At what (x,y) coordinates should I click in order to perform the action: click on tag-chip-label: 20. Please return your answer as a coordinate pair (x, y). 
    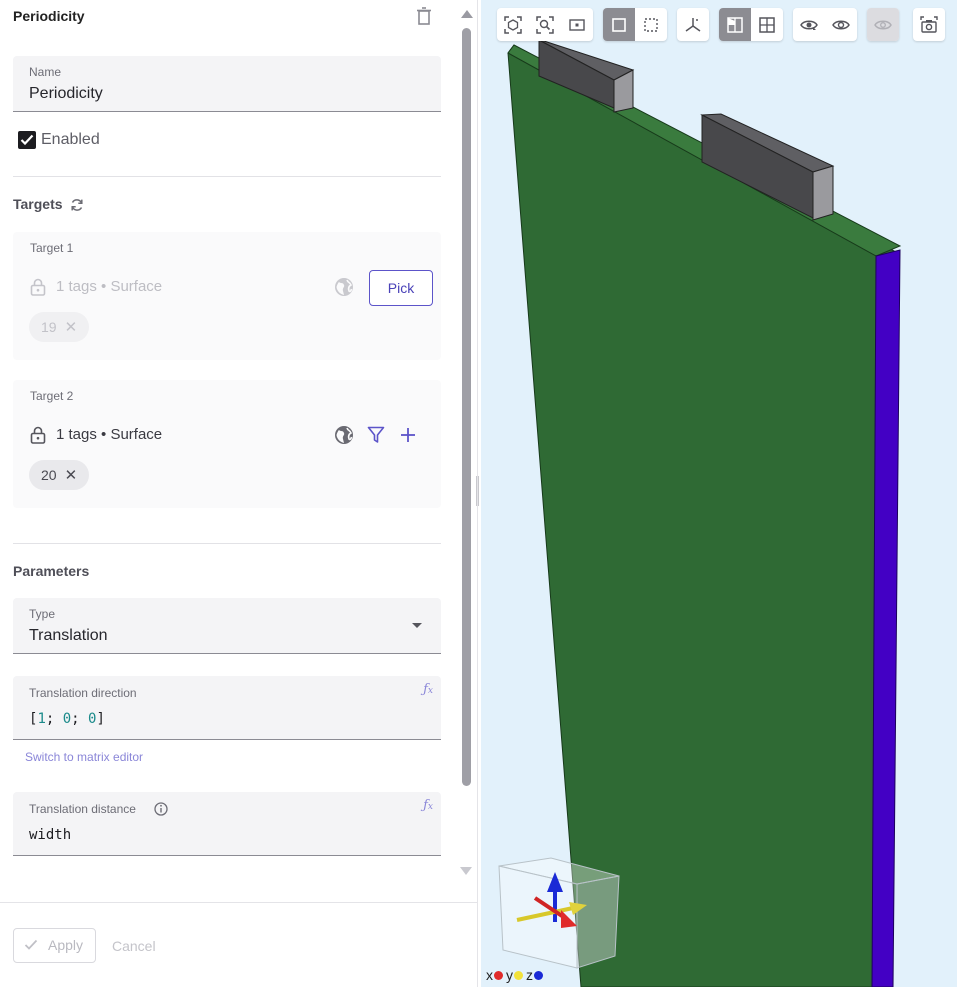
    Looking at the image, I should click on (49, 475).